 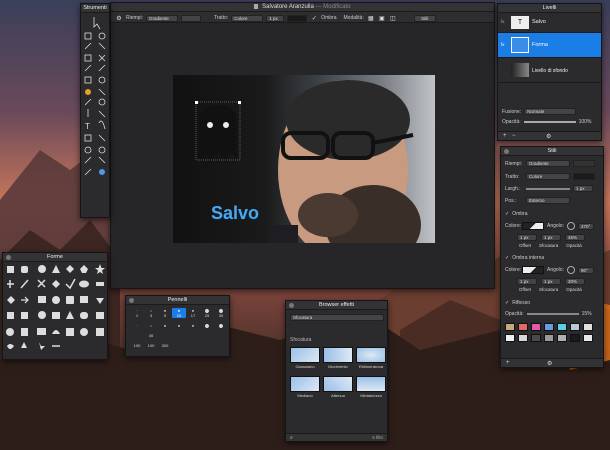 I want to click on opacity-slider, so click(x=549, y=122).